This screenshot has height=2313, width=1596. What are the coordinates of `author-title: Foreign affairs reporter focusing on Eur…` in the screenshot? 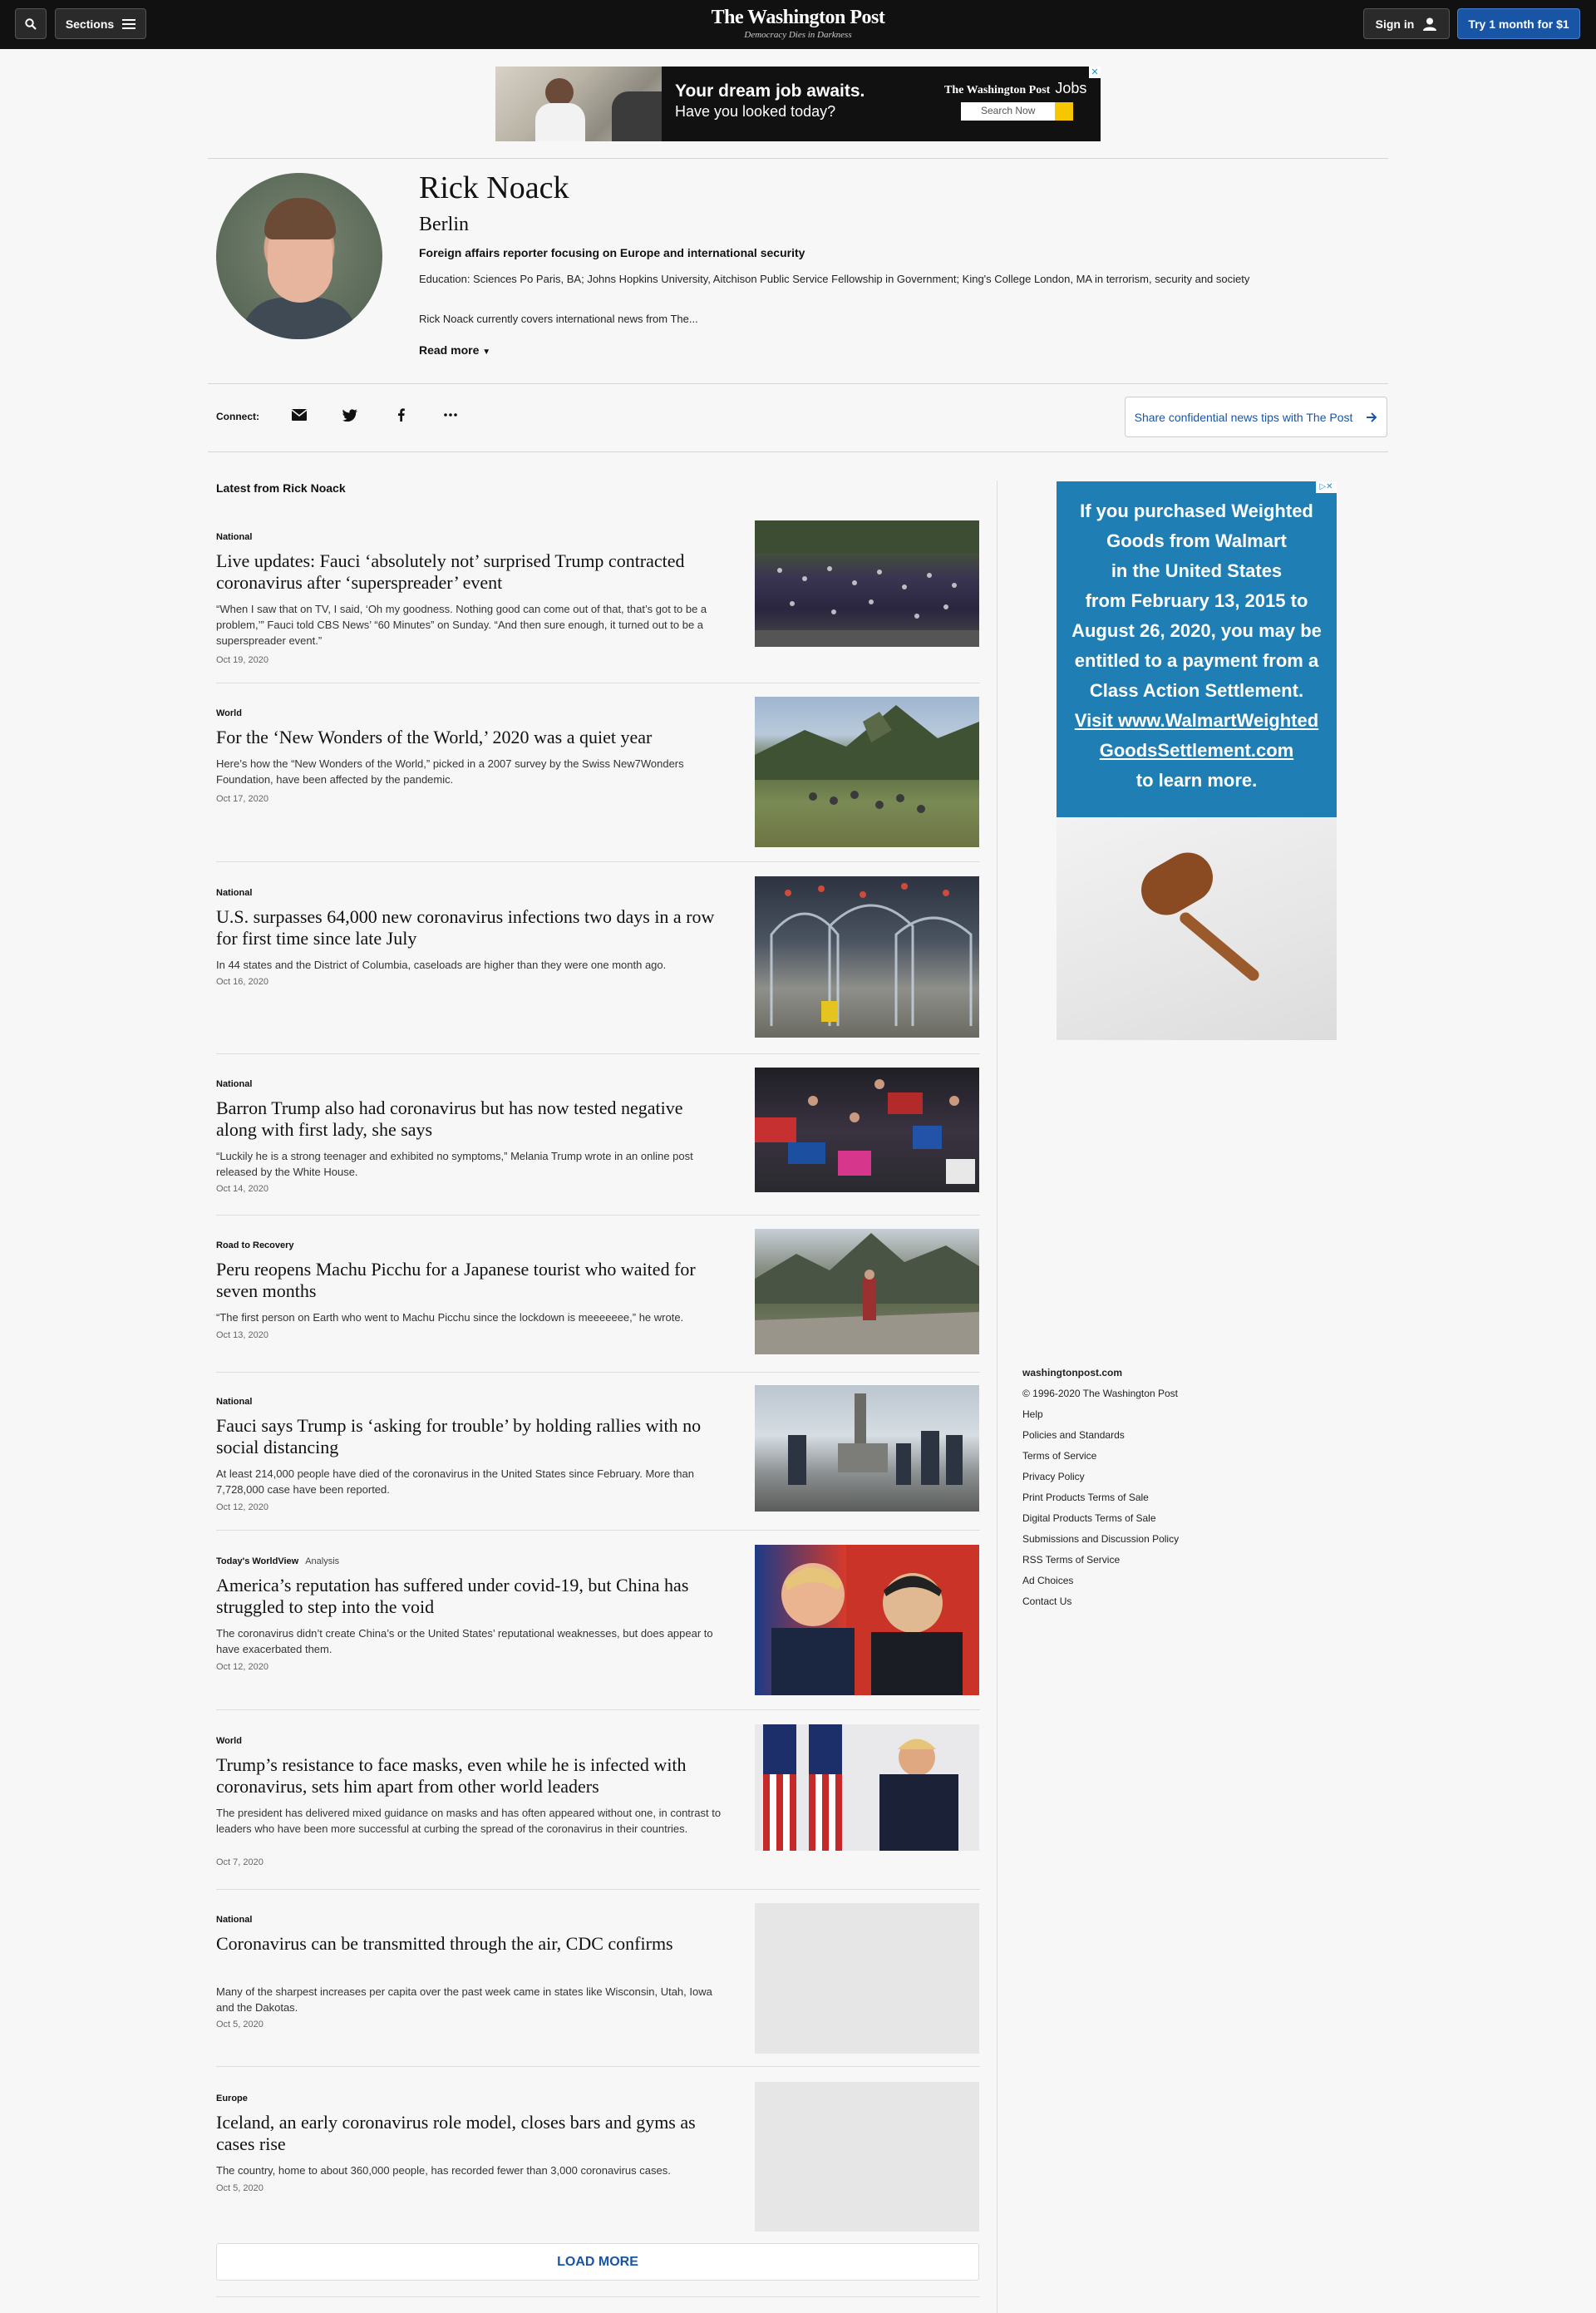 It's located at (612, 252).